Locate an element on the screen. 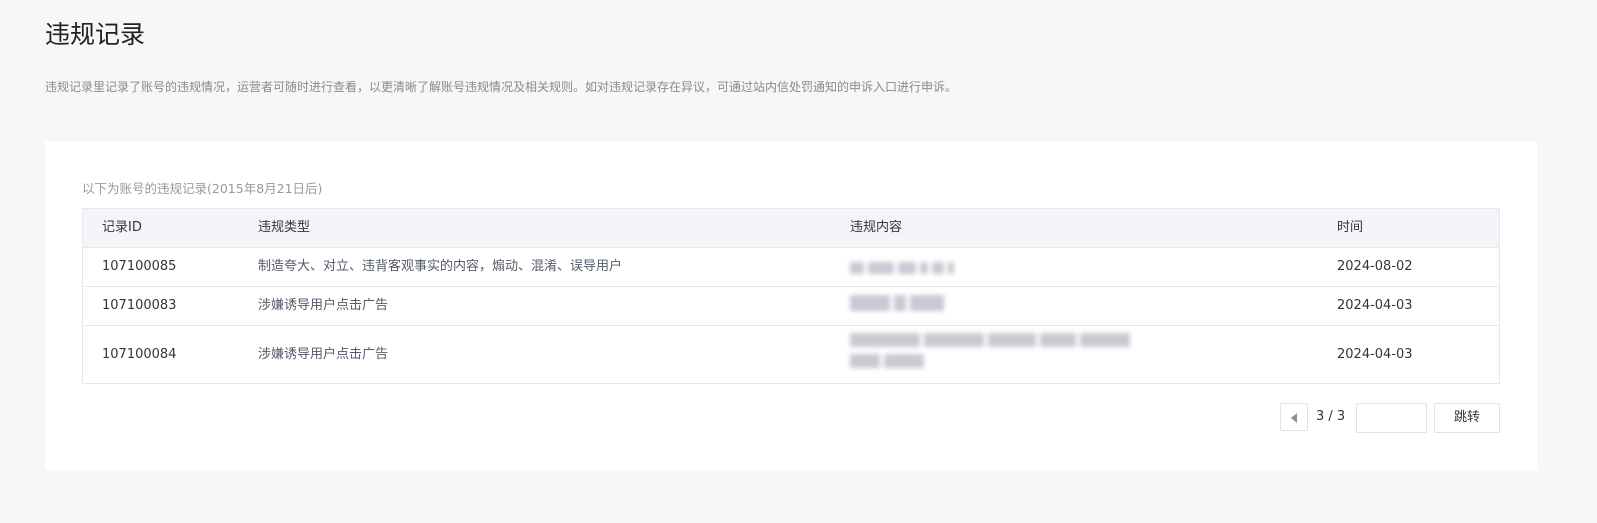 This screenshot has height=523, width=1597. record-id: 107100083 is located at coordinates (139, 305).